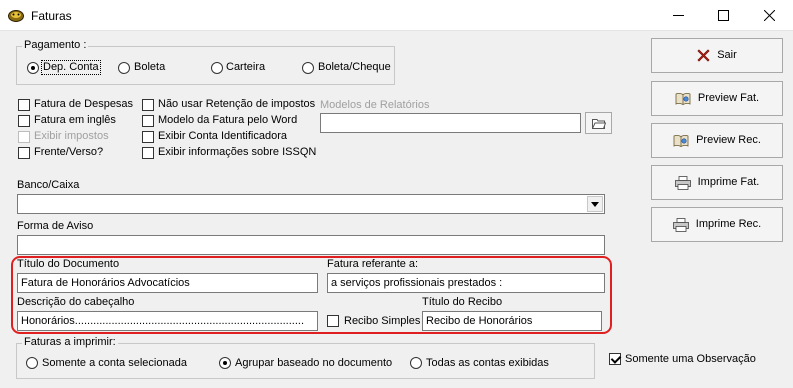  What do you see at coordinates (225, 363) in the screenshot?
I see `radio-agrupar-documento` at bounding box center [225, 363].